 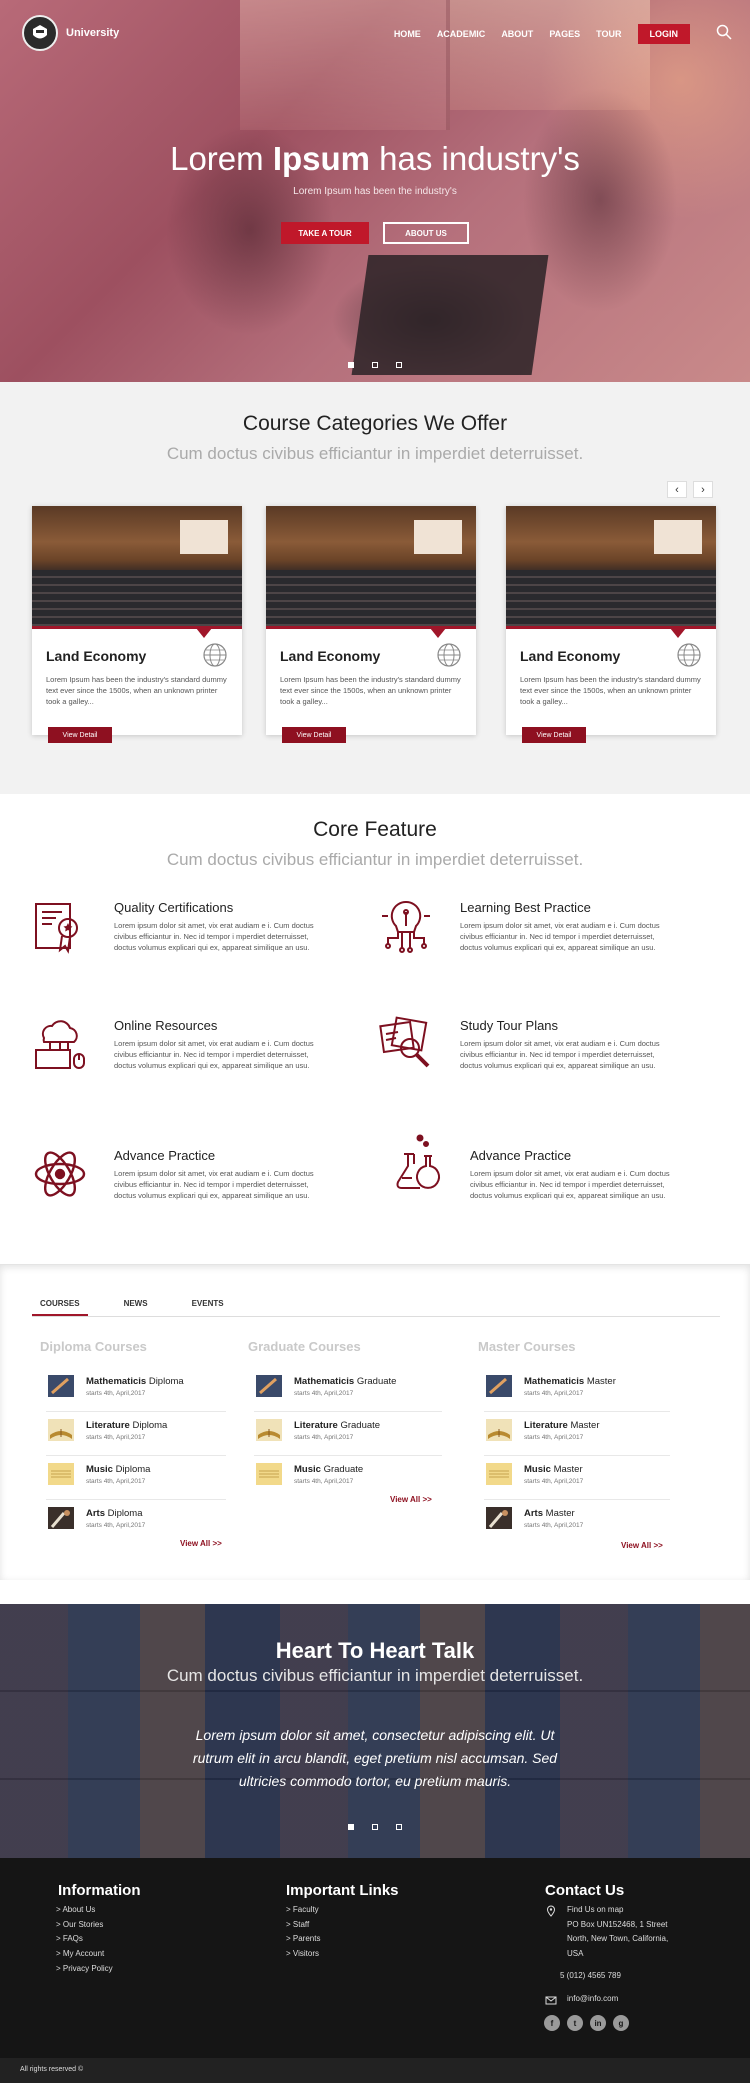 I want to click on footer-contact-title: Contact Us, so click(x=585, y=1890).